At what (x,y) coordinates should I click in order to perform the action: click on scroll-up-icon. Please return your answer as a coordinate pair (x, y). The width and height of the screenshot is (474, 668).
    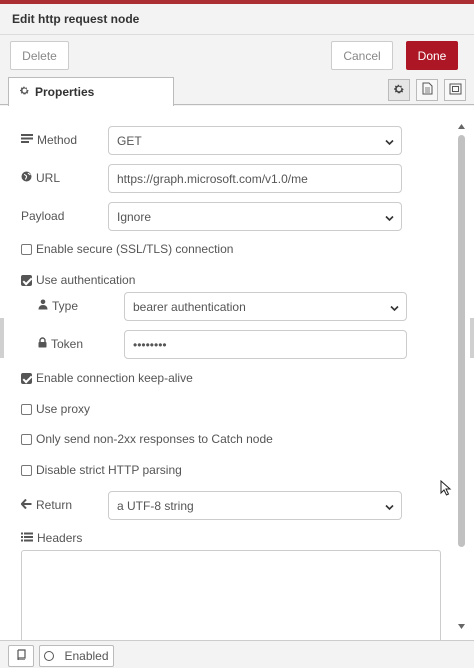
    Looking at the image, I should click on (461, 126).